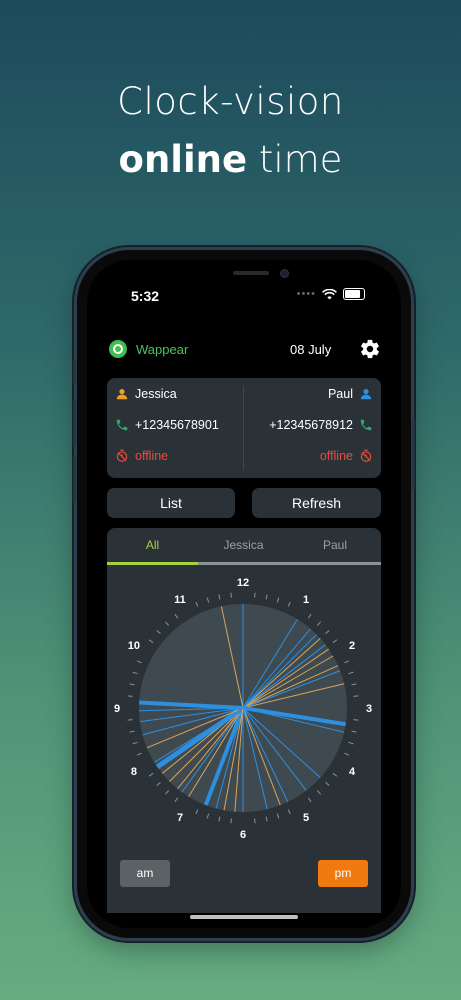 This screenshot has width=461, height=1000. Describe the element at coordinates (122, 455) in the screenshot. I see `timer-off-icon` at that location.